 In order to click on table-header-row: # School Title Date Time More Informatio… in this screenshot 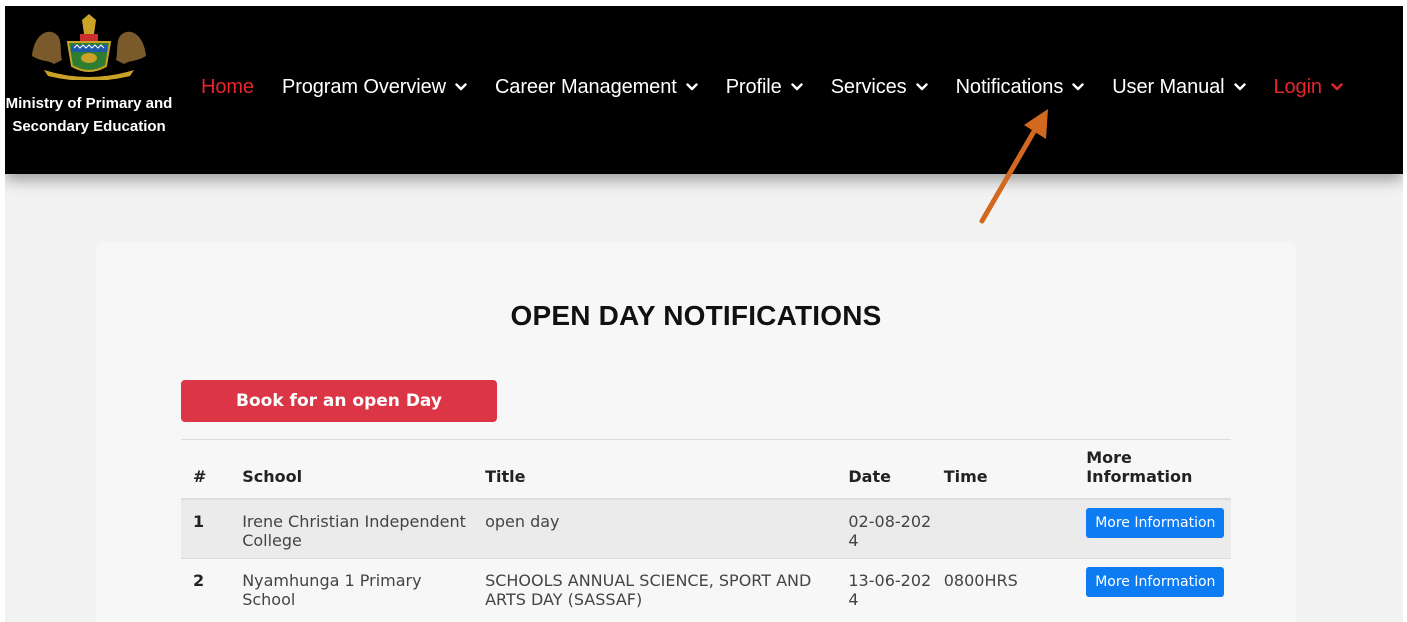, I will do `click(706, 469)`.